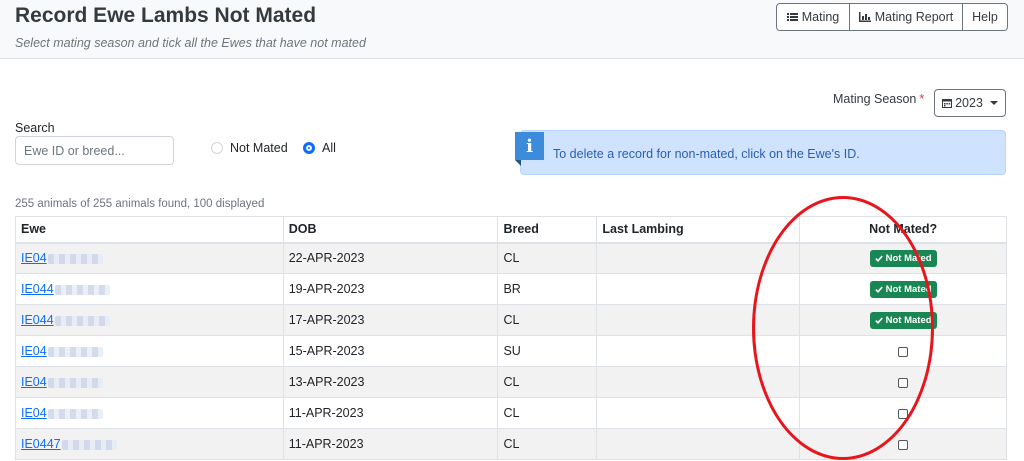  Describe the element at coordinates (149, 444) in the screenshot. I see `cell-ewe: IE0447` at that location.